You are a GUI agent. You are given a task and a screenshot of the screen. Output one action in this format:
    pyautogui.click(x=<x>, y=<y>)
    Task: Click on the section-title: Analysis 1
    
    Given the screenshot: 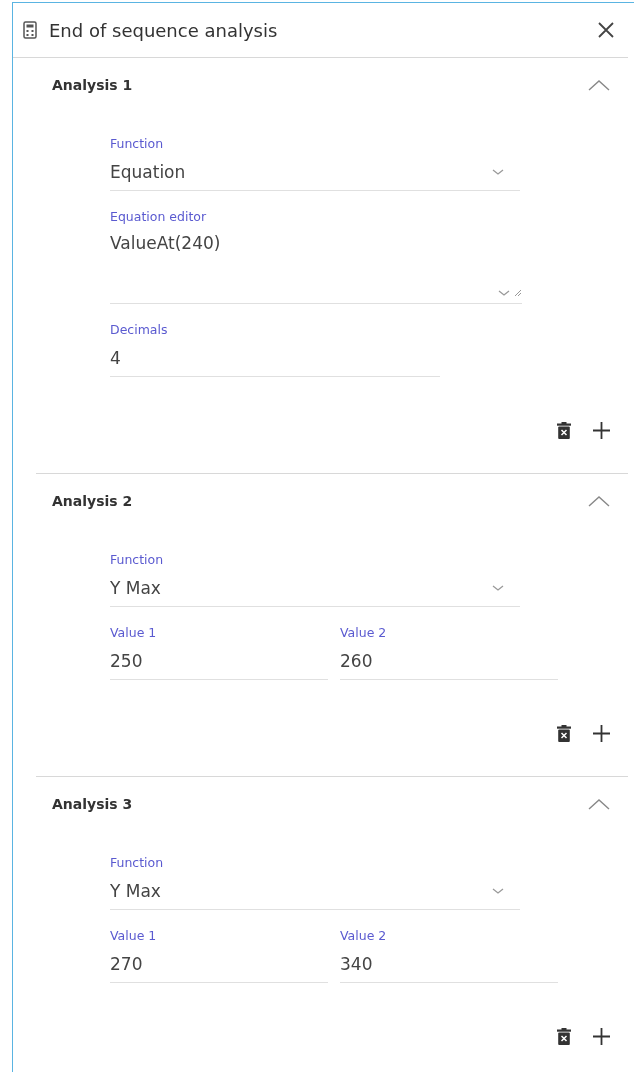 What is the action you would take?
    pyautogui.click(x=92, y=85)
    